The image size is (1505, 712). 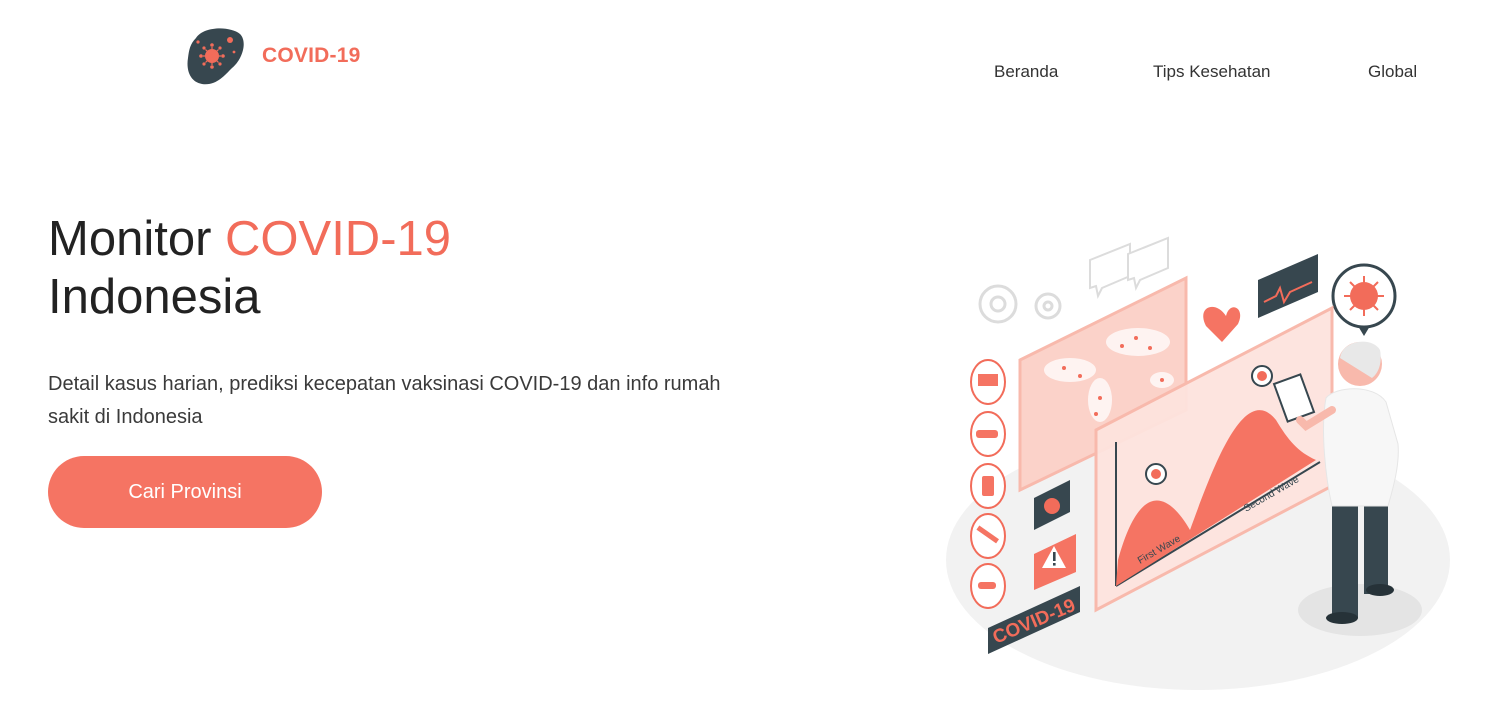 What do you see at coordinates (752, 74) in the screenshot?
I see `main-nav: Beranda Tips Kesehatan Global` at bounding box center [752, 74].